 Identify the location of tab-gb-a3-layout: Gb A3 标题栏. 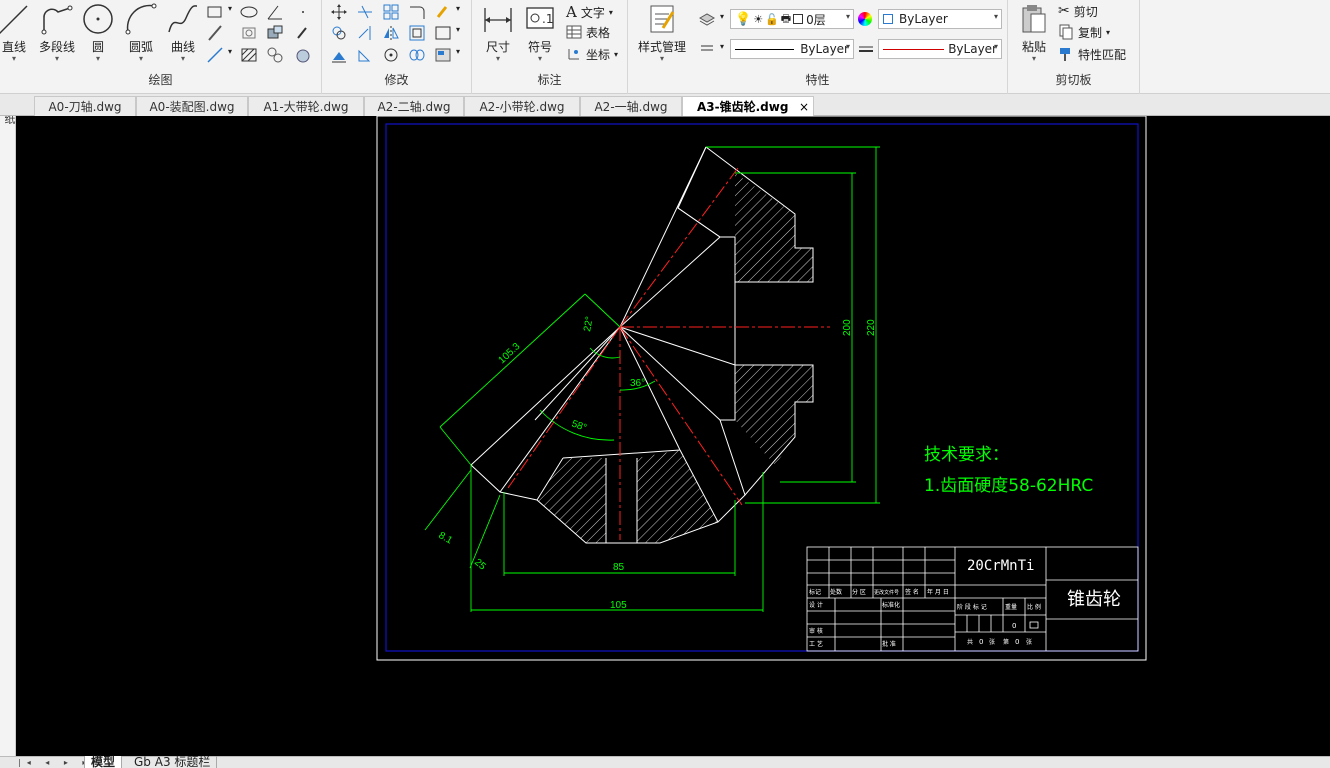
(173, 762).